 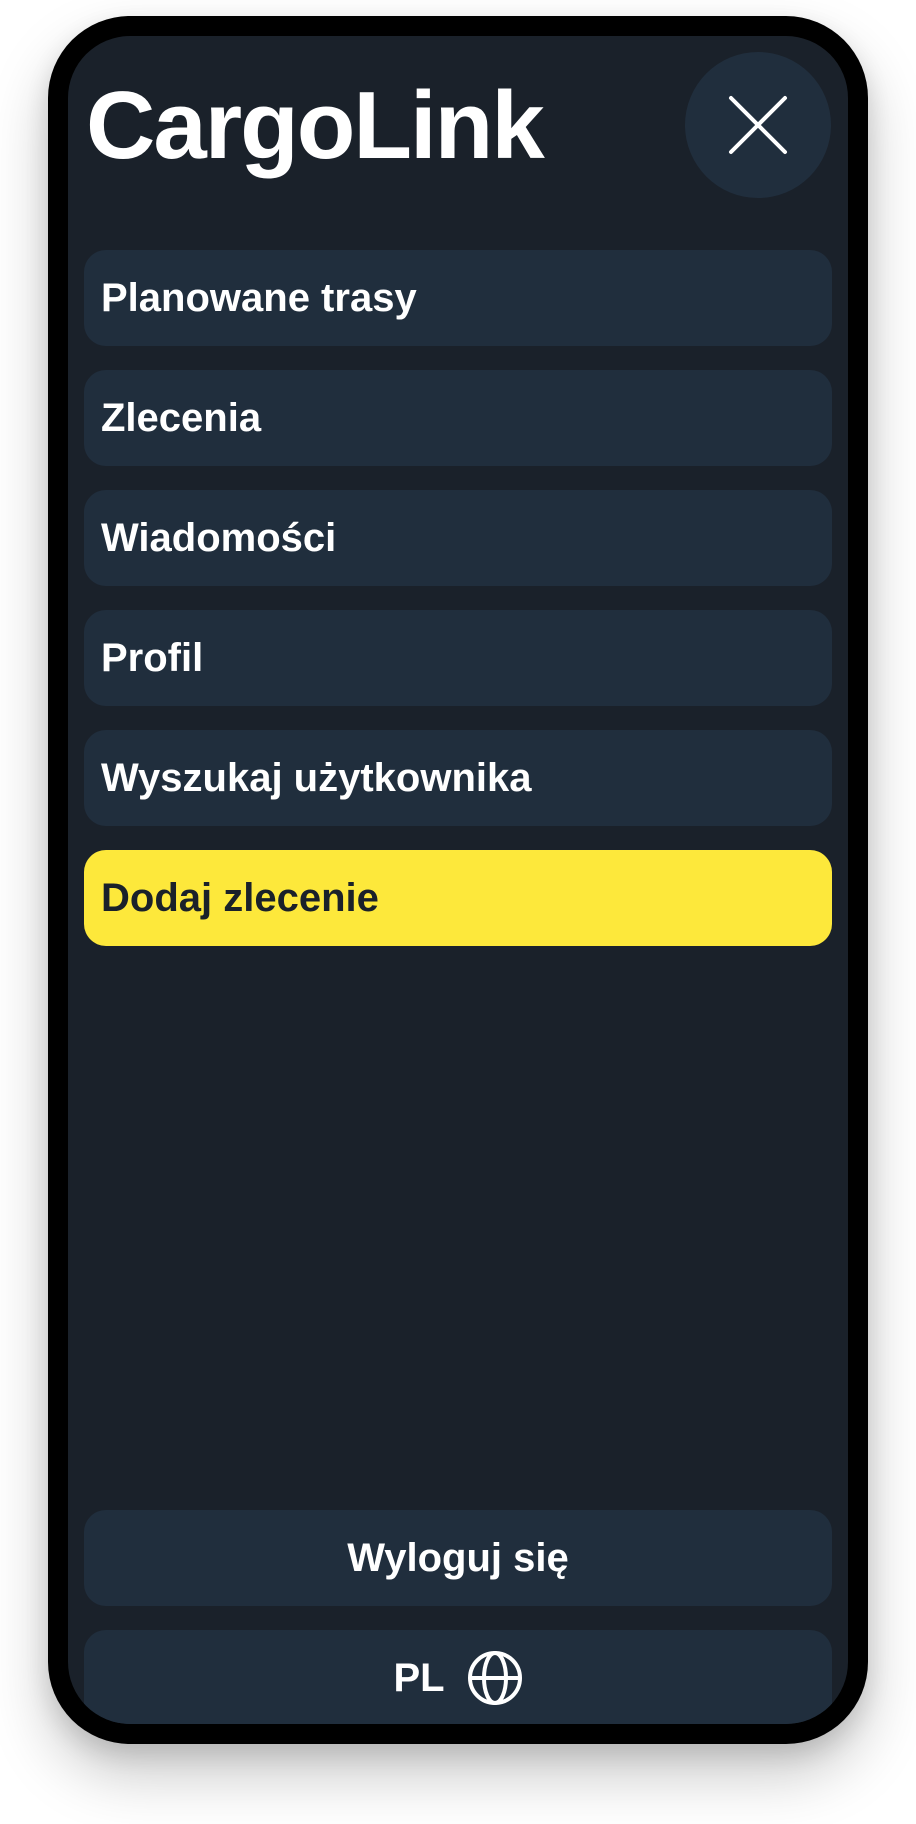 I want to click on menu-item-messages: Wiadomości, so click(x=458, y=538).